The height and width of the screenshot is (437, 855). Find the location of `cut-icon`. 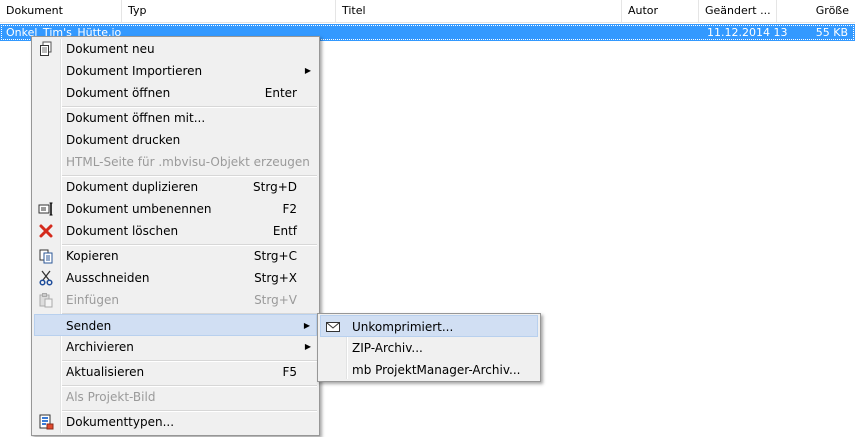

cut-icon is located at coordinates (46, 278).